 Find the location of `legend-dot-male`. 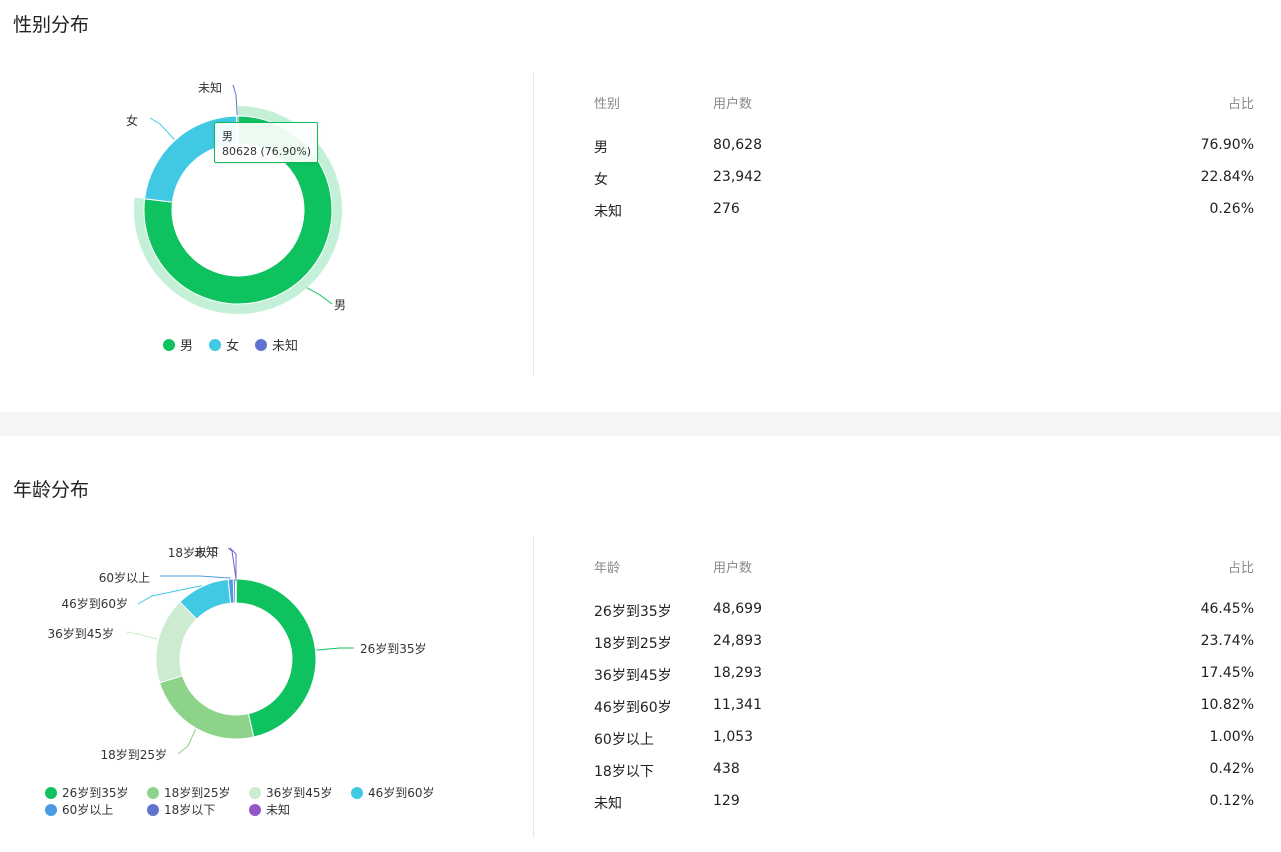

legend-dot-male is located at coordinates (169, 344).